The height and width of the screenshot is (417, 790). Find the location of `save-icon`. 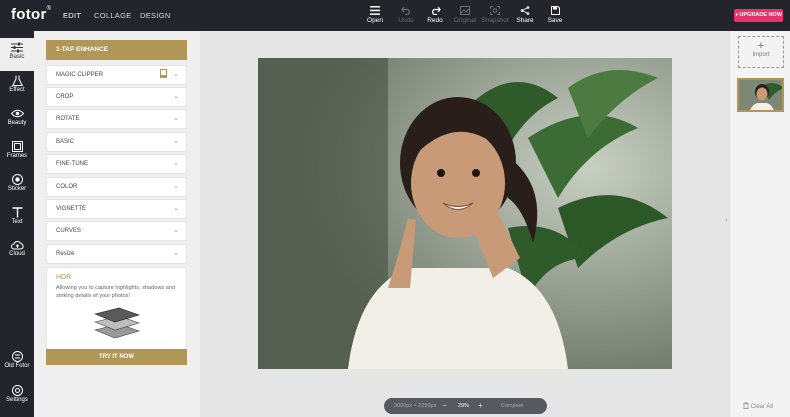

save-icon is located at coordinates (555, 10).